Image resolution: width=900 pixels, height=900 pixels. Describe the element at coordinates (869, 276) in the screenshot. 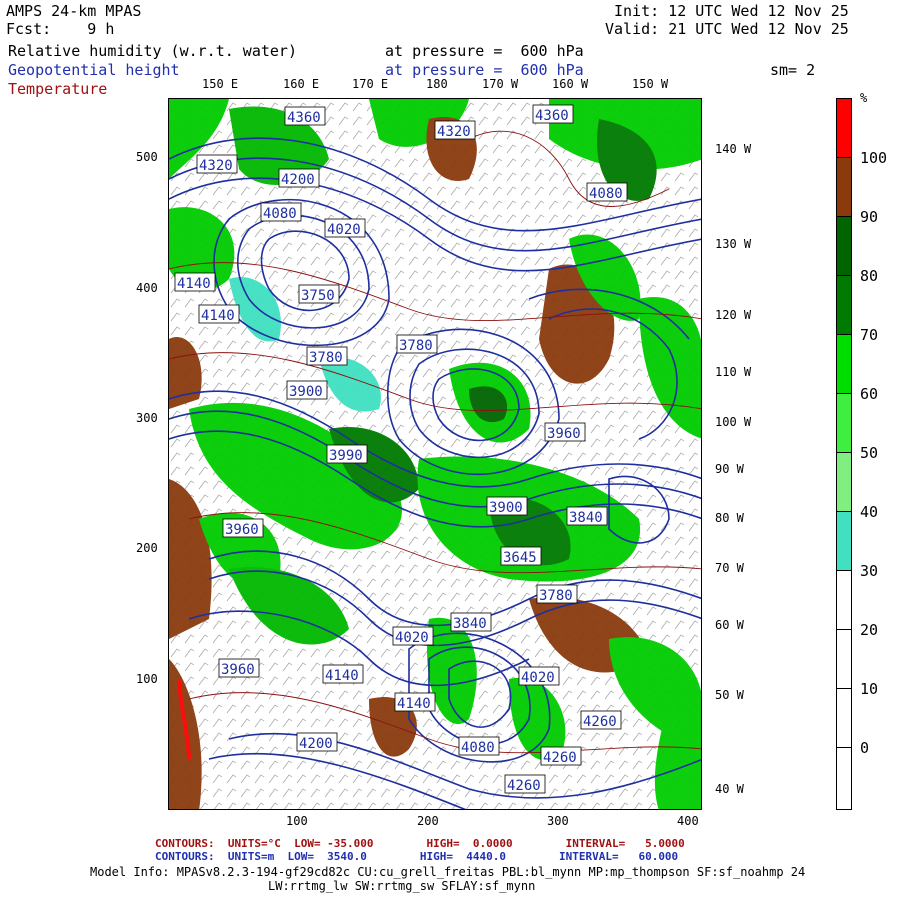

I see `colorbar-label: 80` at that location.